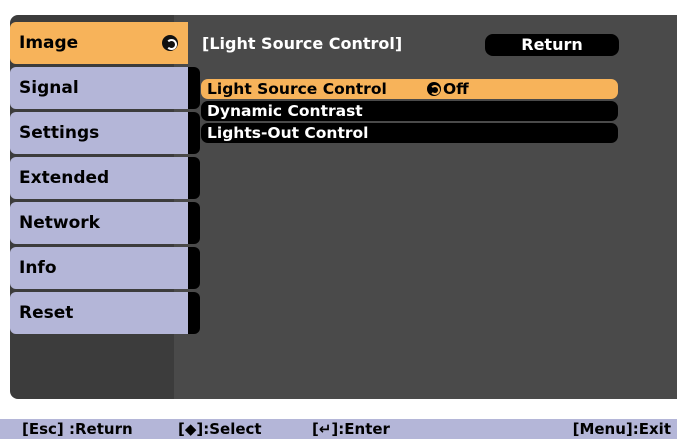  I want to click on sidebar-item-label: Reset, so click(46, 313).